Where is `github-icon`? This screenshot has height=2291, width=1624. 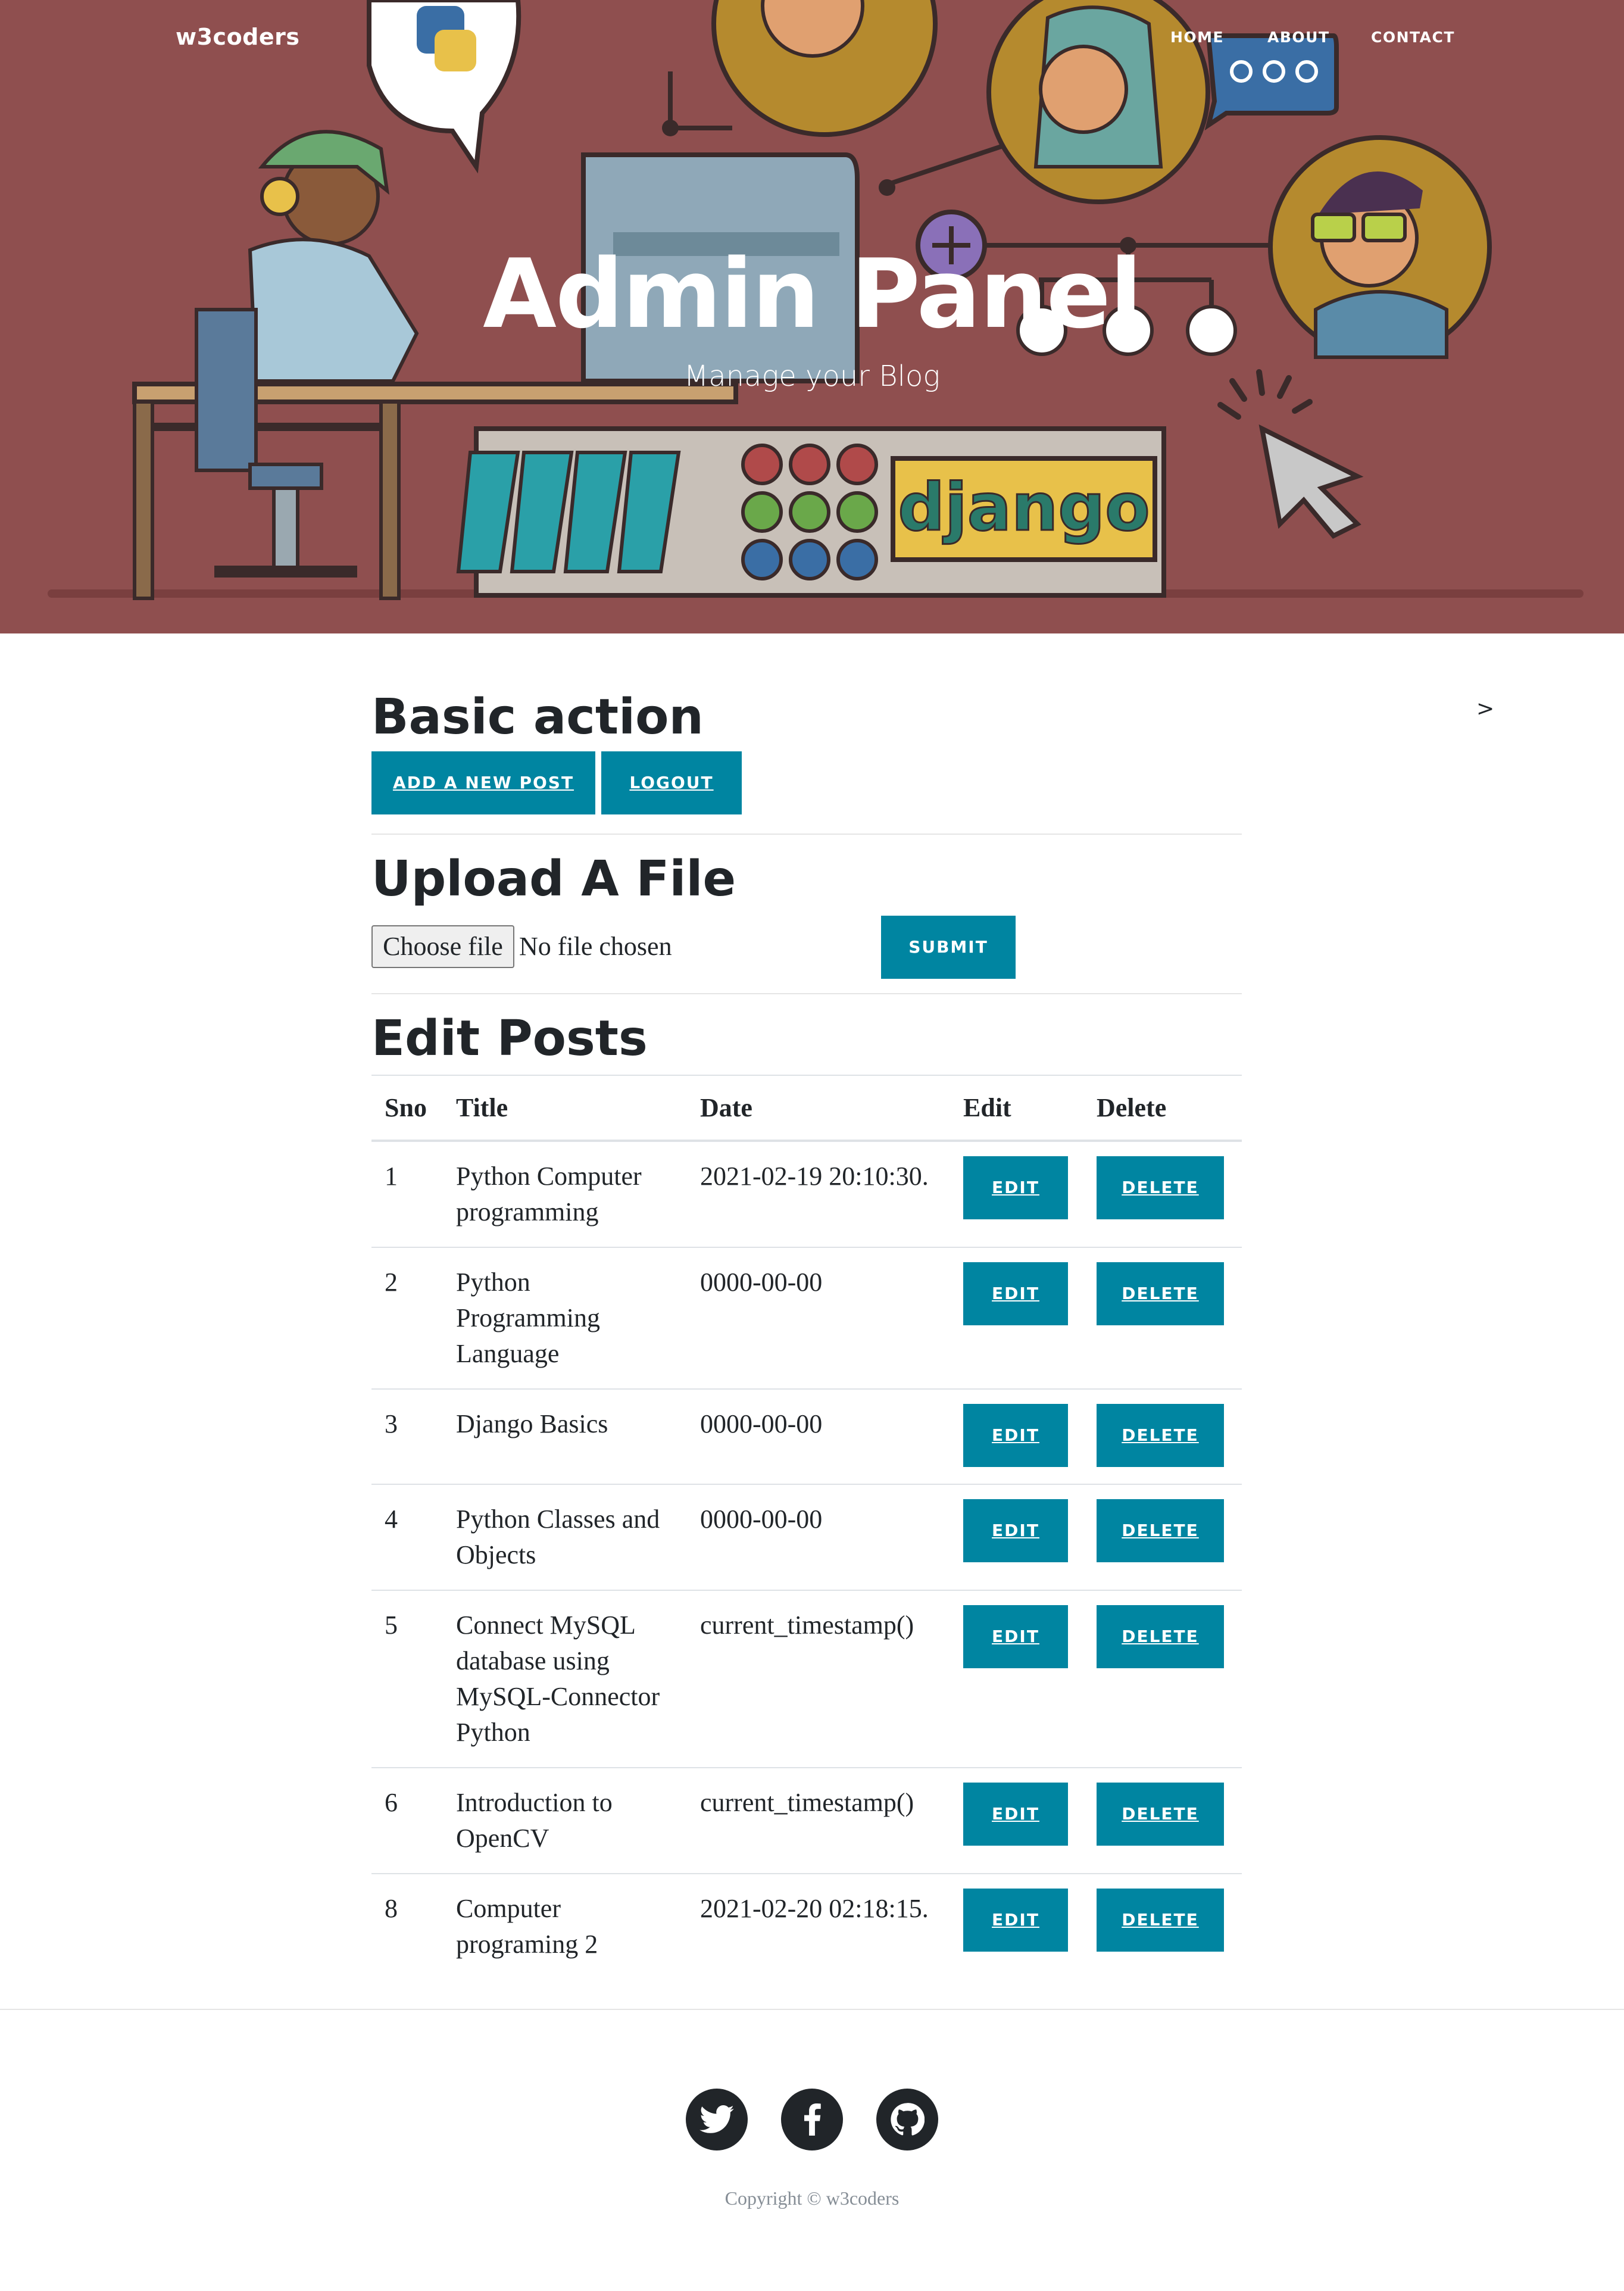
github-icon is located at coordinates (907, 2119).